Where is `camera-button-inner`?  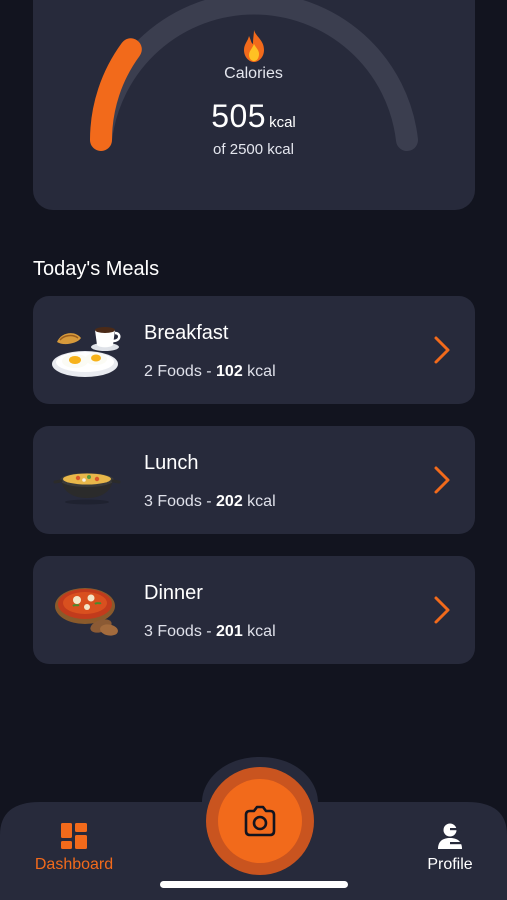 camera-button-inner is located at coordinates (260, 821).